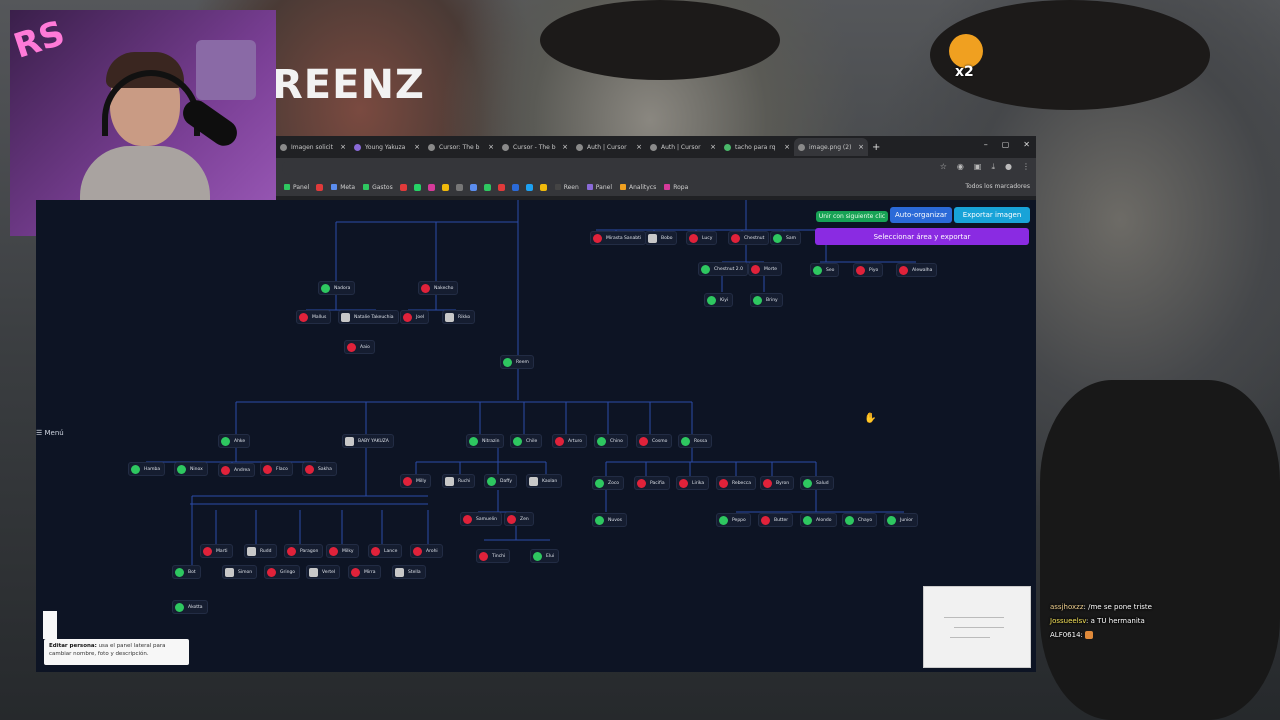  What do you see at coordinates (818, 520) in the screenshot?
I see `person-node: Alondo` at bounding box center [818, 520].